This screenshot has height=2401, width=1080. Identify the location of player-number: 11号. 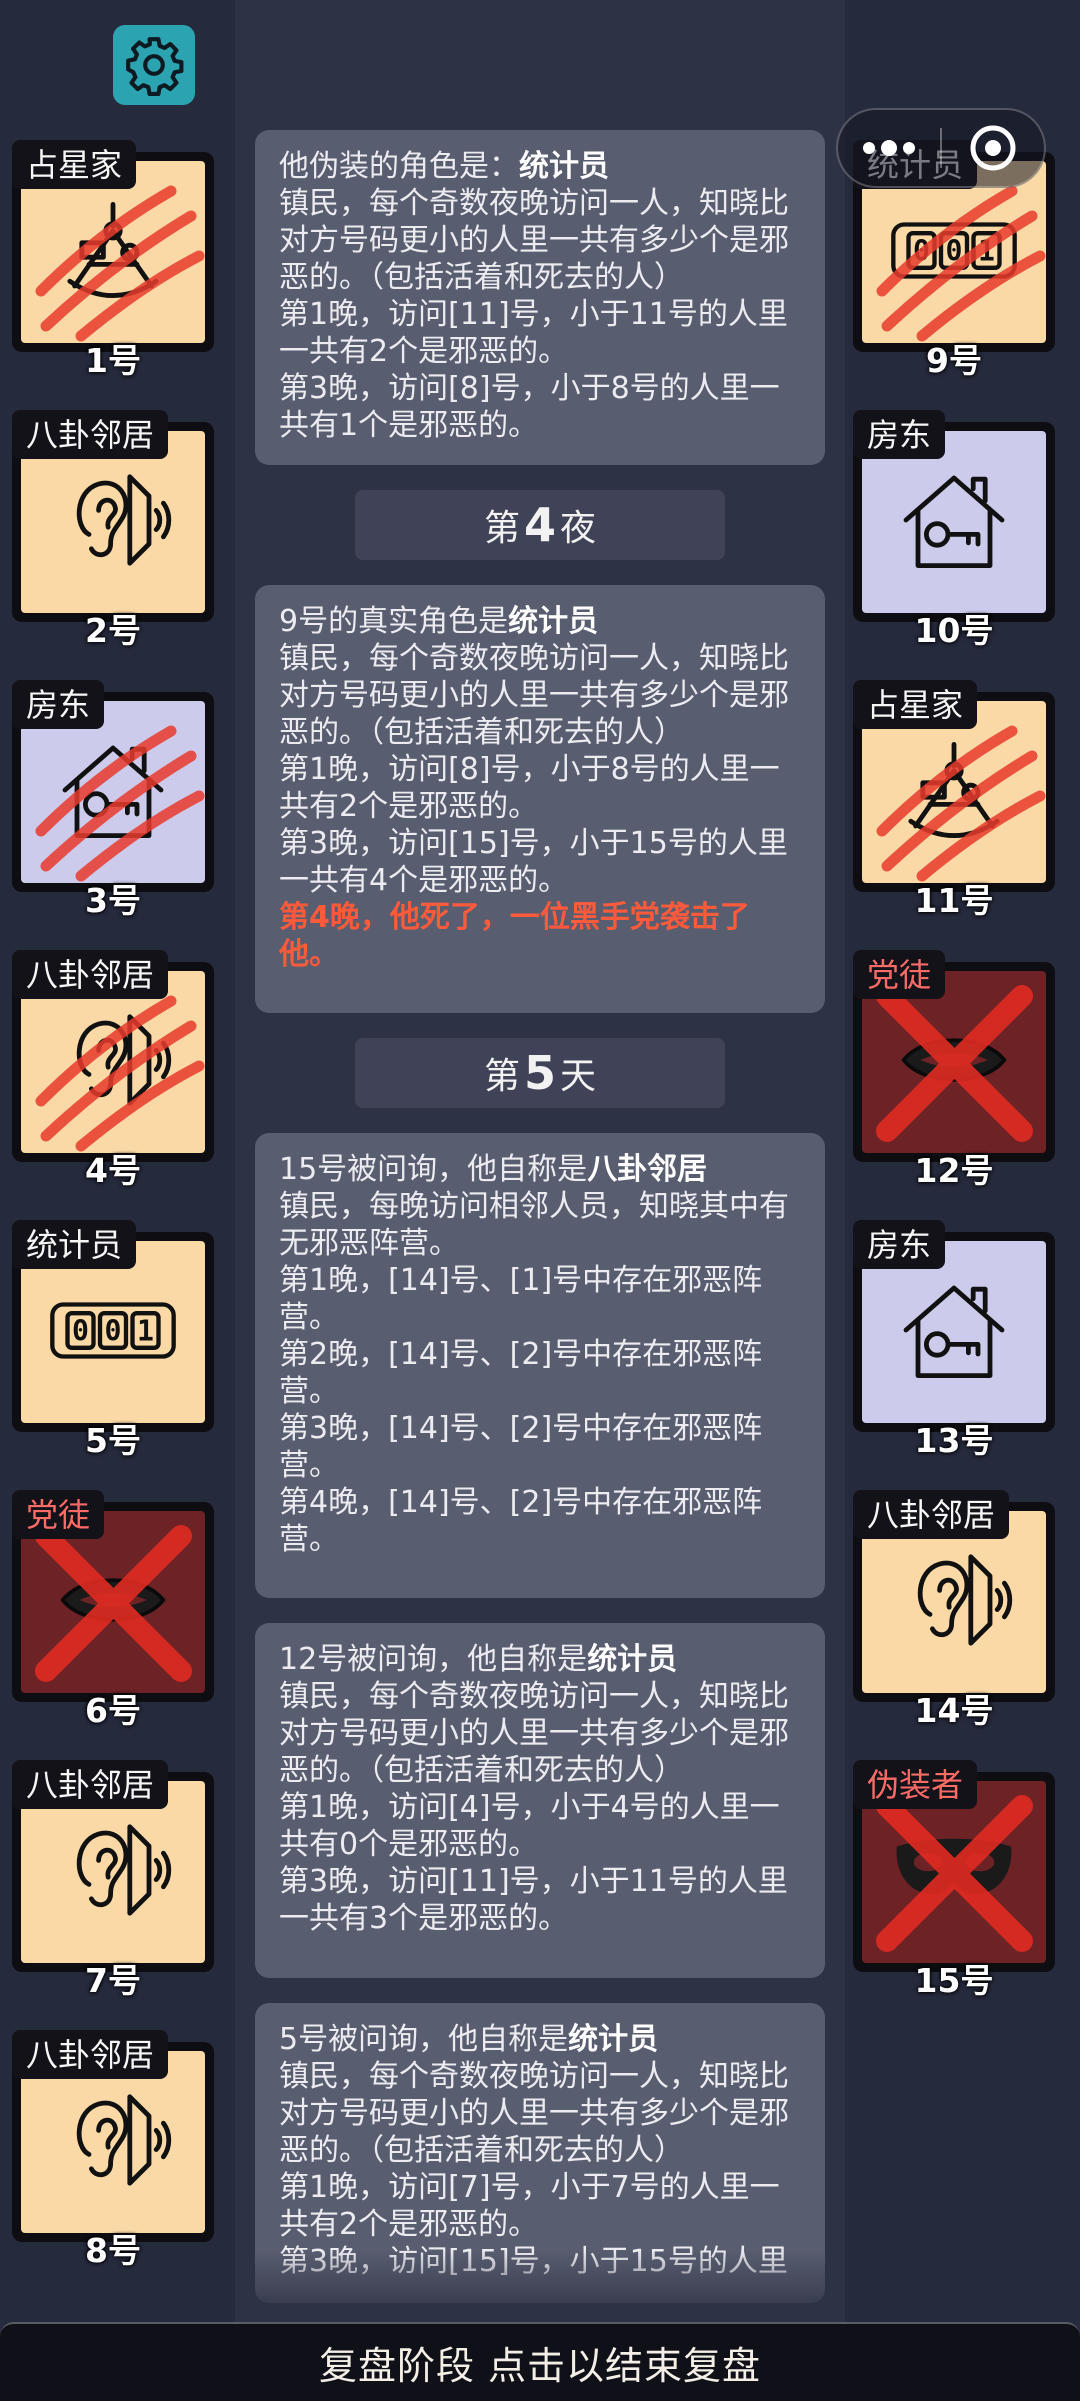
(954, 900).